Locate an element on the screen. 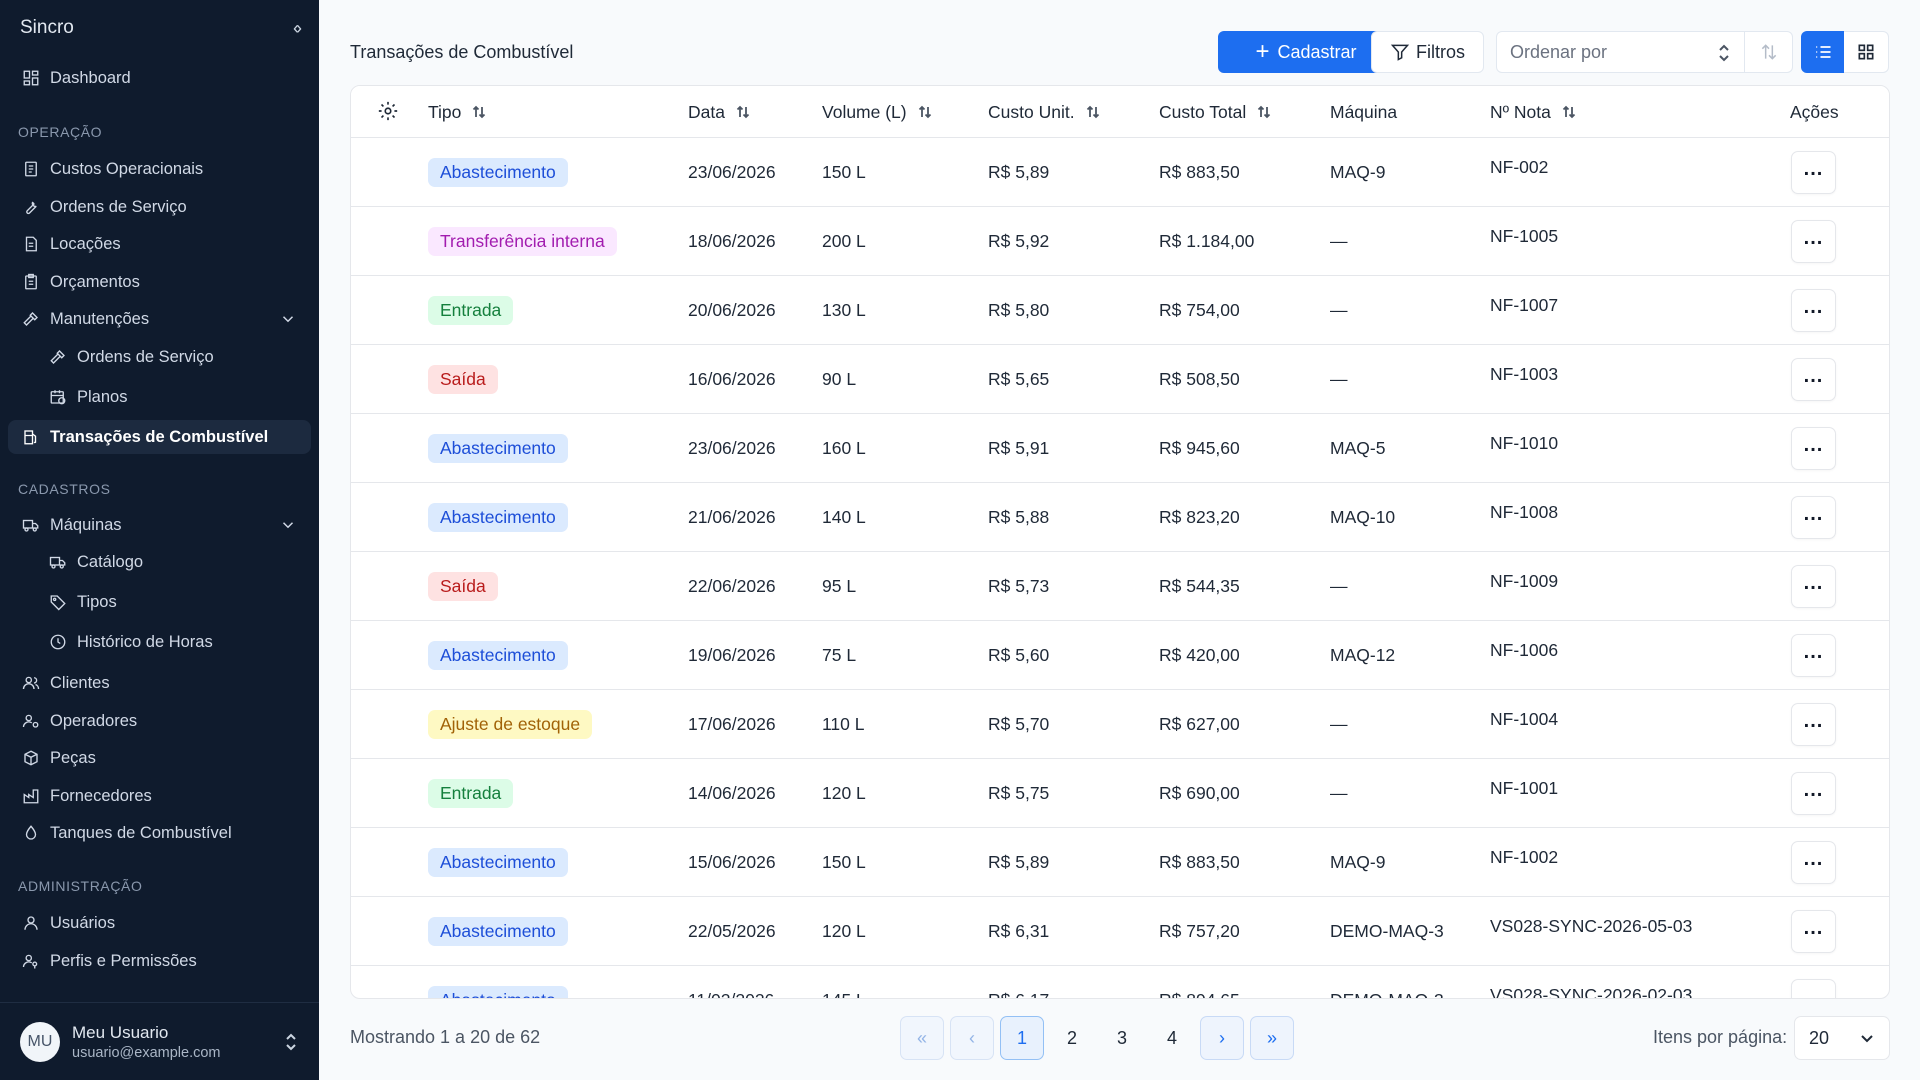 This screenshot has width=1920, height=1080. first-page-button: « is located at coordinates (922, 1038).